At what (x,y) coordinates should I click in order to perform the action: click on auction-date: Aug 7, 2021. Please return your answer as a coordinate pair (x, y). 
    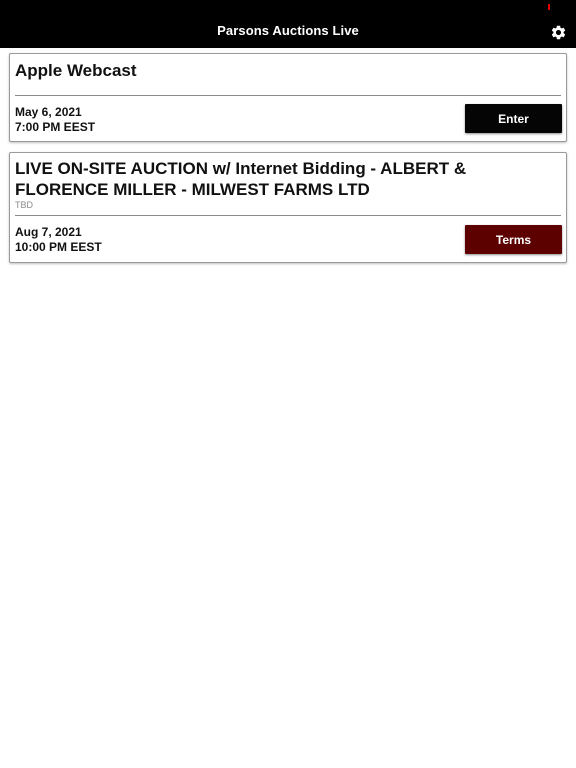
    Looking at the image, I should click on (48, 232).